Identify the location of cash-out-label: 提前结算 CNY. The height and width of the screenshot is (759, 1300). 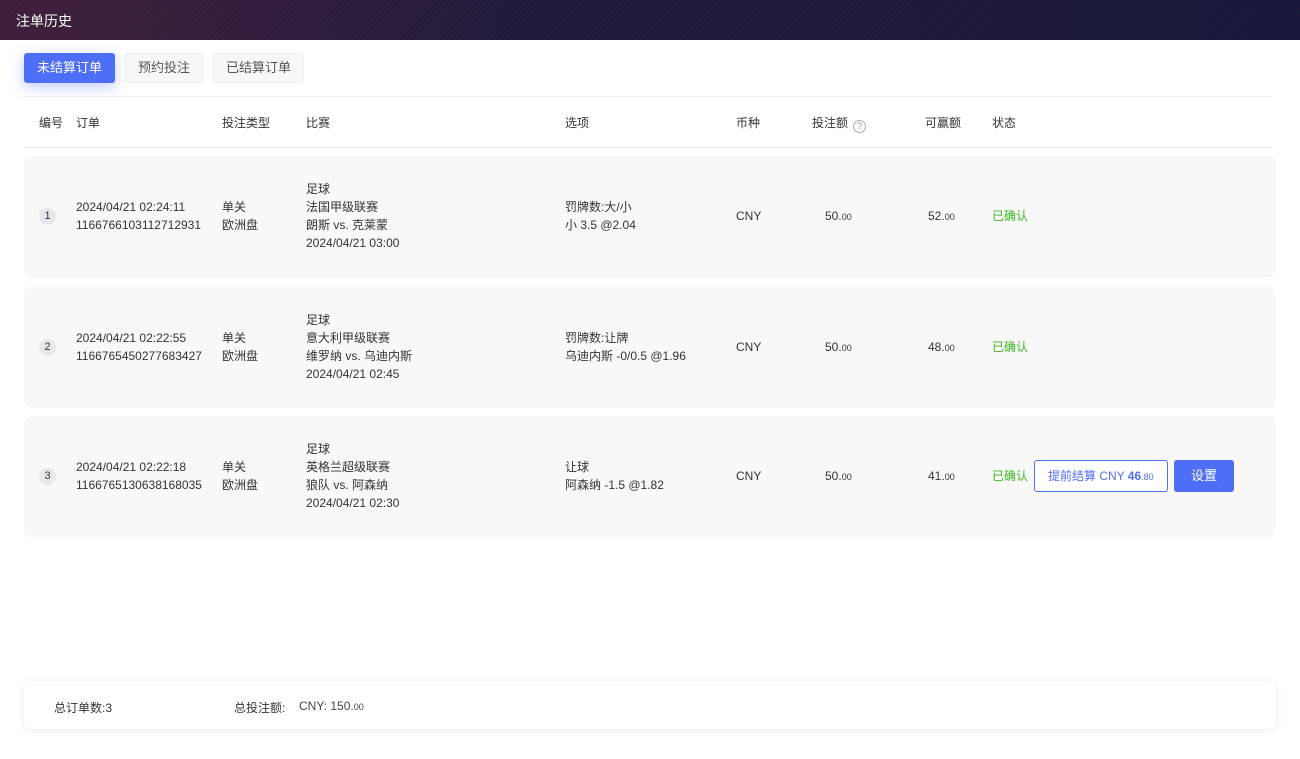
(1088, 476).